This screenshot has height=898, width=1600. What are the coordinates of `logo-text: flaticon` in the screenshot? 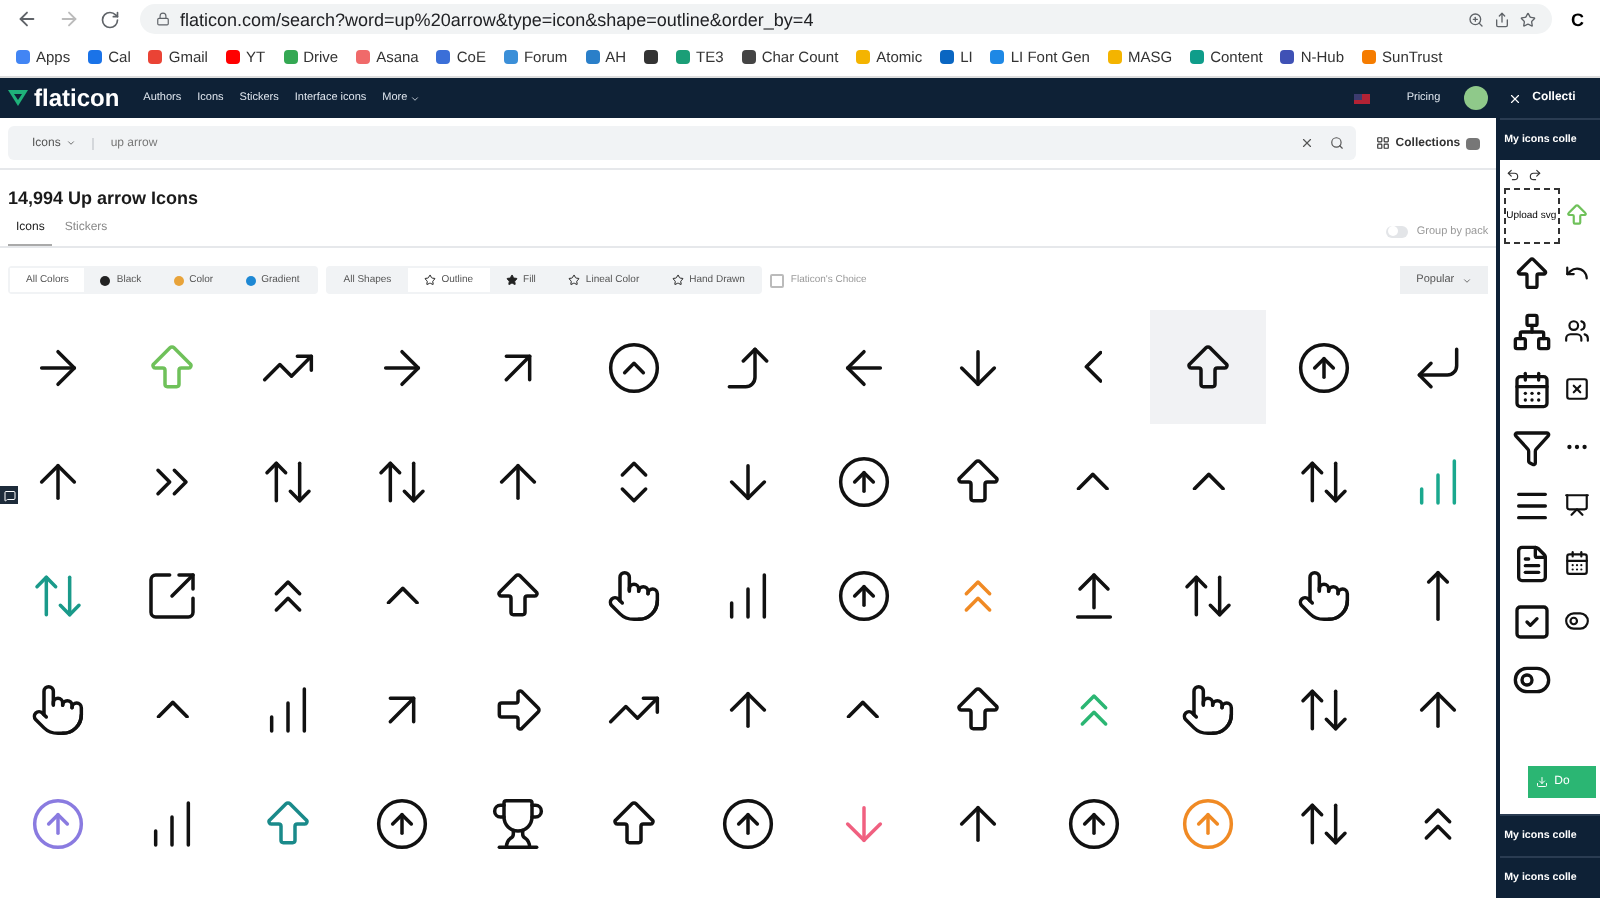 It's located at (77, 98).